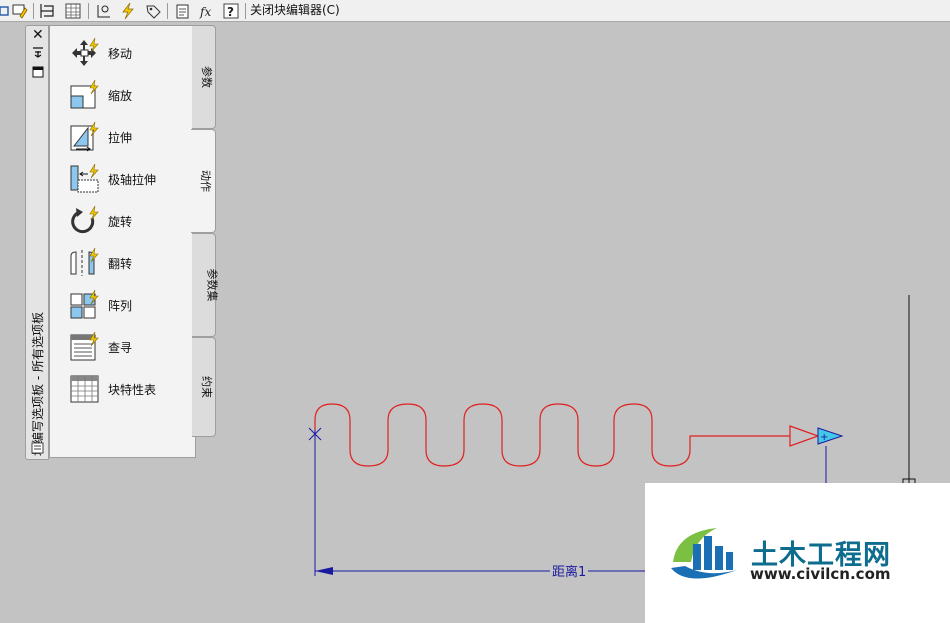 The image size is (950, 623). What do you see at coordinates (324, 571) in the screenshot?
I see `dim-arrow-left` at bounding box center [324, 571].